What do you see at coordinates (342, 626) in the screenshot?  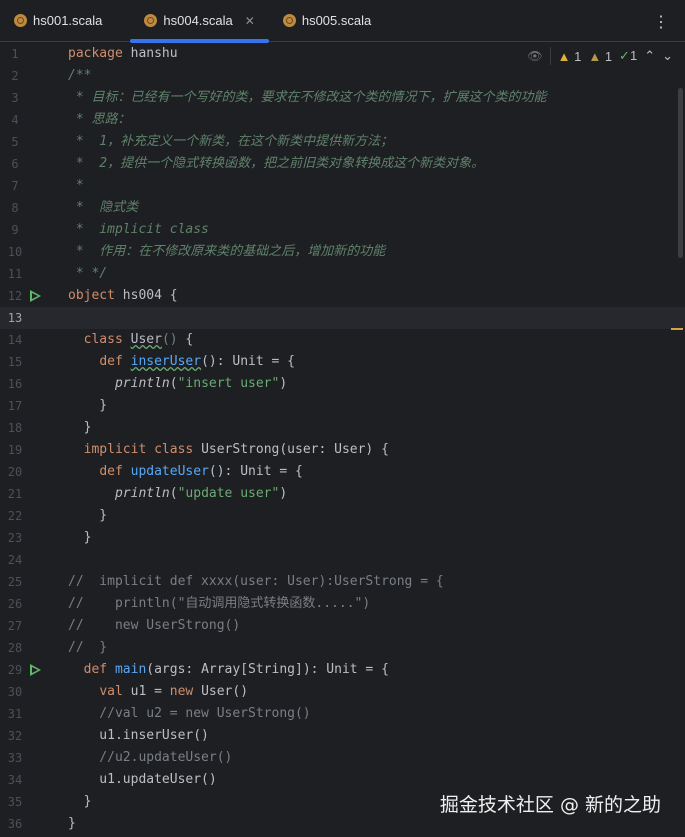 I see `code-line: 27 // new UserStrong()` at bounding box center [342, 626].